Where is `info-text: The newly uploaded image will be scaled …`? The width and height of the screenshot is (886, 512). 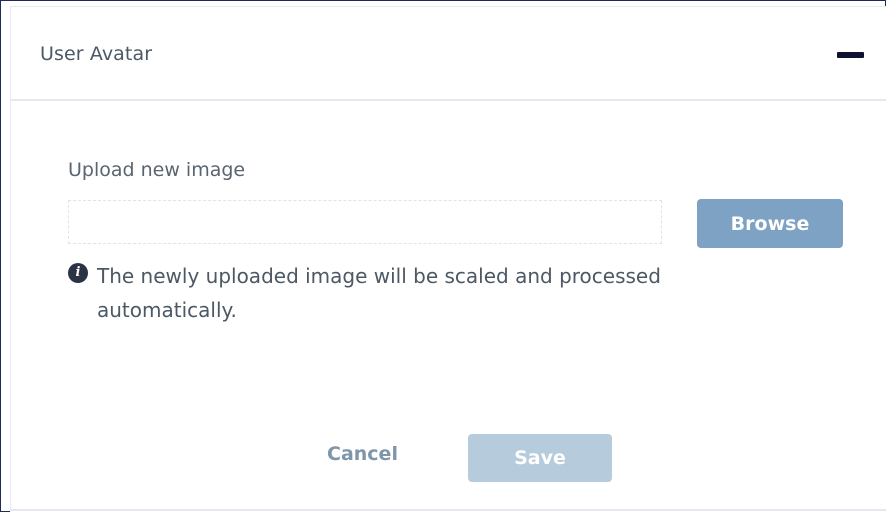 info-text: The newly uploaded image will be scaled … is located at coordinates (379, 293).